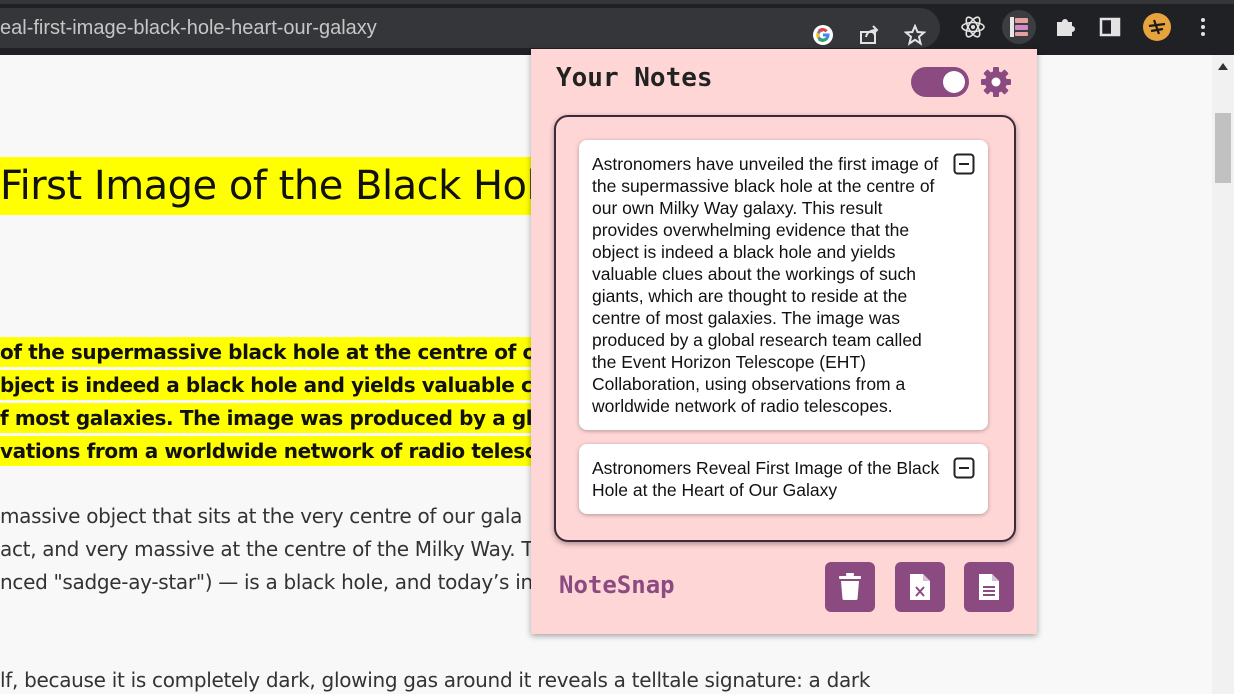 Image resolution: width=1234 pixels, height=694 pixels. I want to click on scroll-up-arrow-icon, so click(1223, 66).